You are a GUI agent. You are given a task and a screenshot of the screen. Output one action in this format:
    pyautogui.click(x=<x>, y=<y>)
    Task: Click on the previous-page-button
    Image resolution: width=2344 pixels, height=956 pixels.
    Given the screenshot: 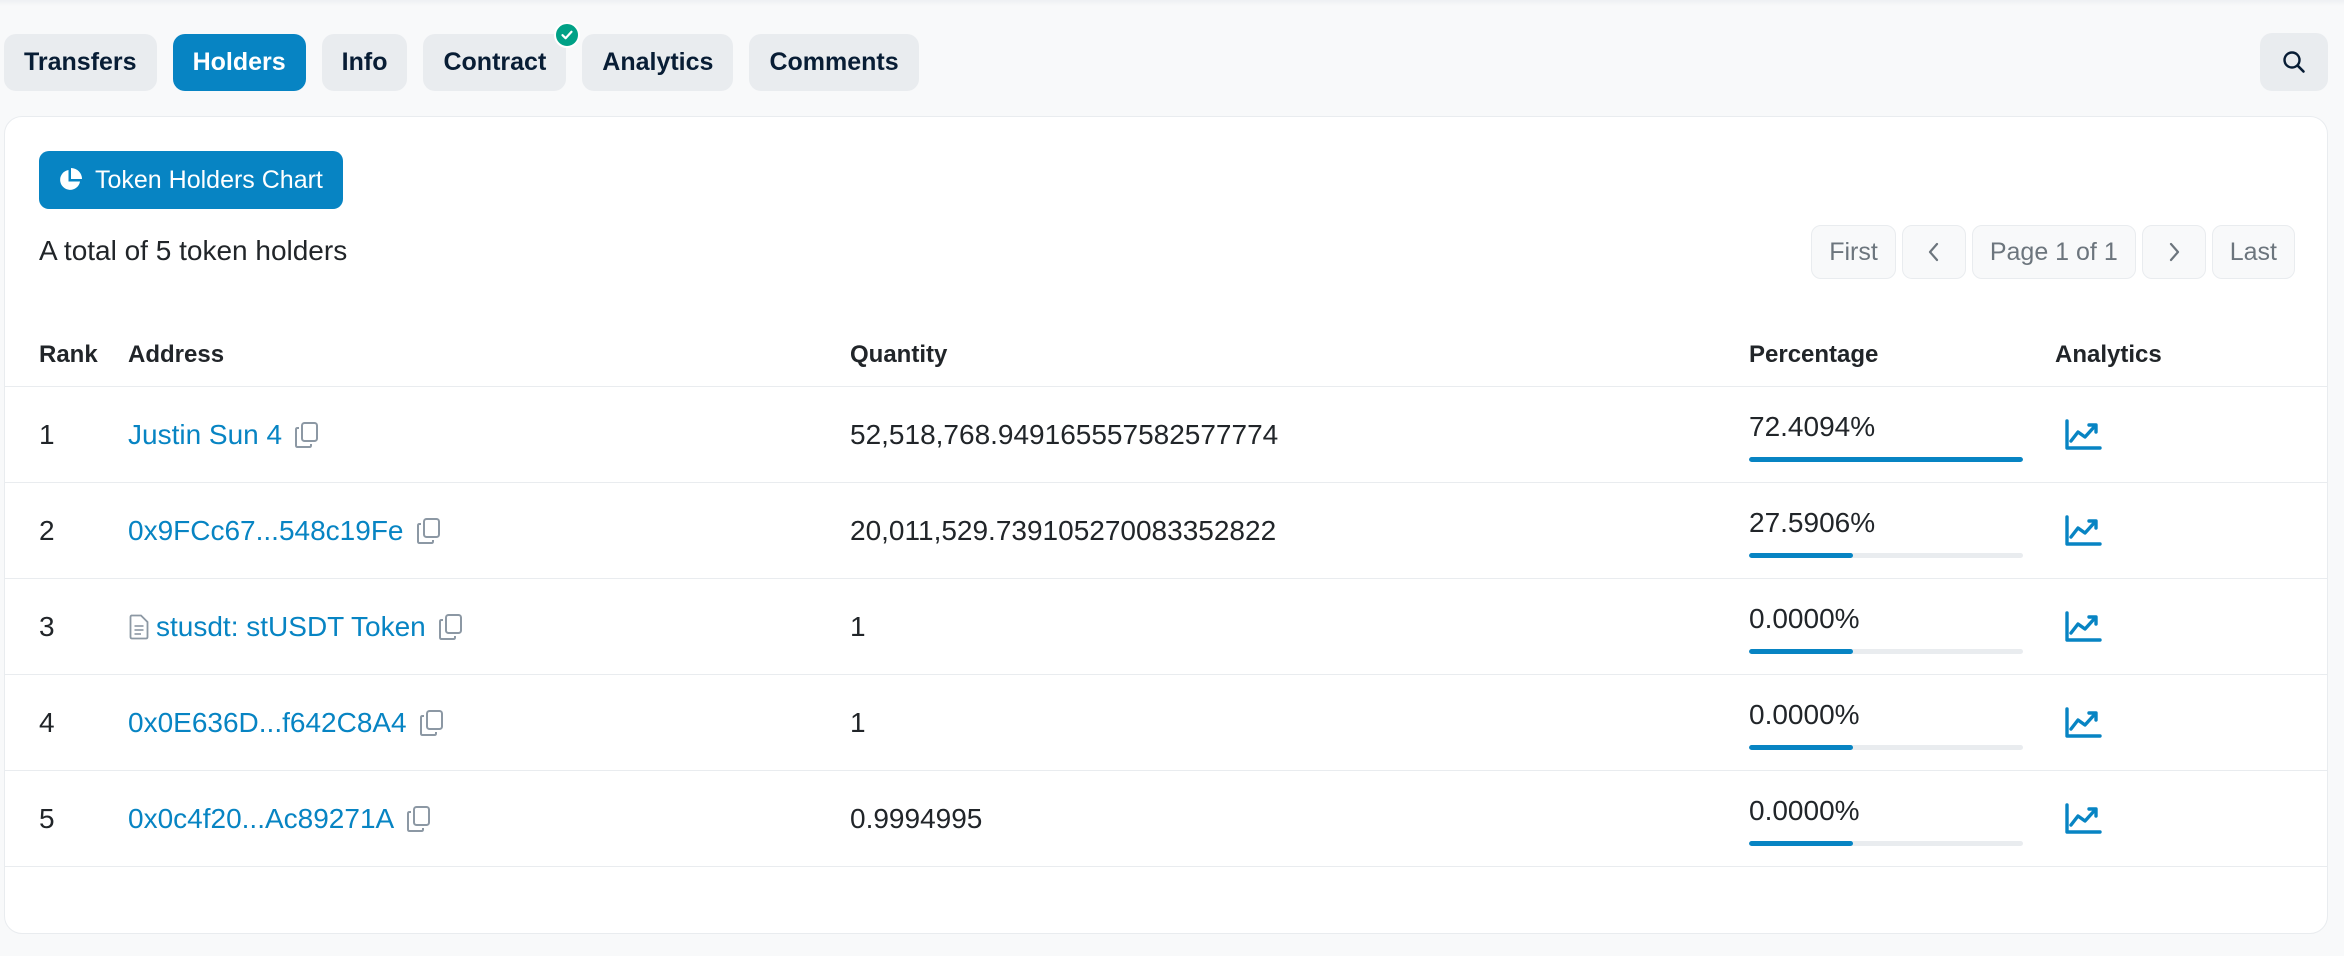 What is the action you would take?
    pyautogui.click(x=1933, y=252)
    